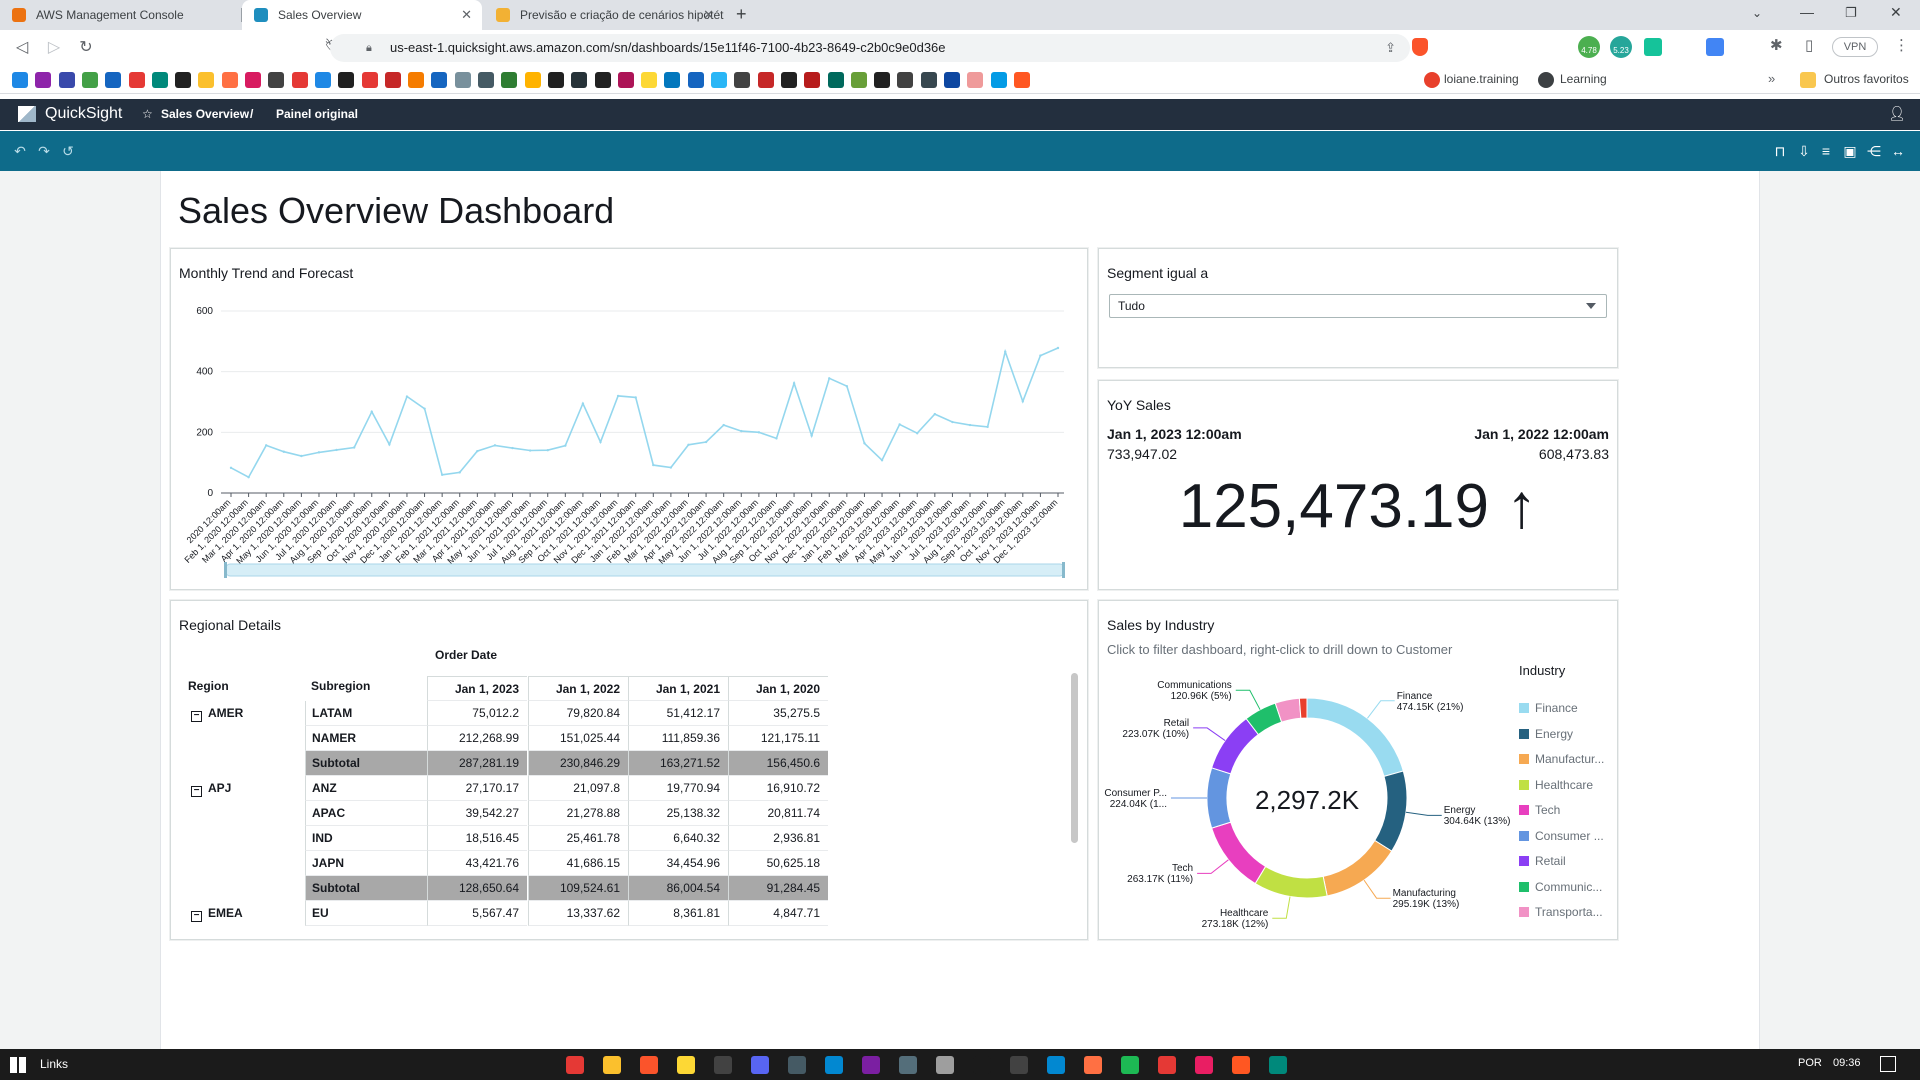  What do you see at coordinates (1855, 47) in the screenshot?
I see `vpn-button: VPN` at bounding box center [1855, 47].